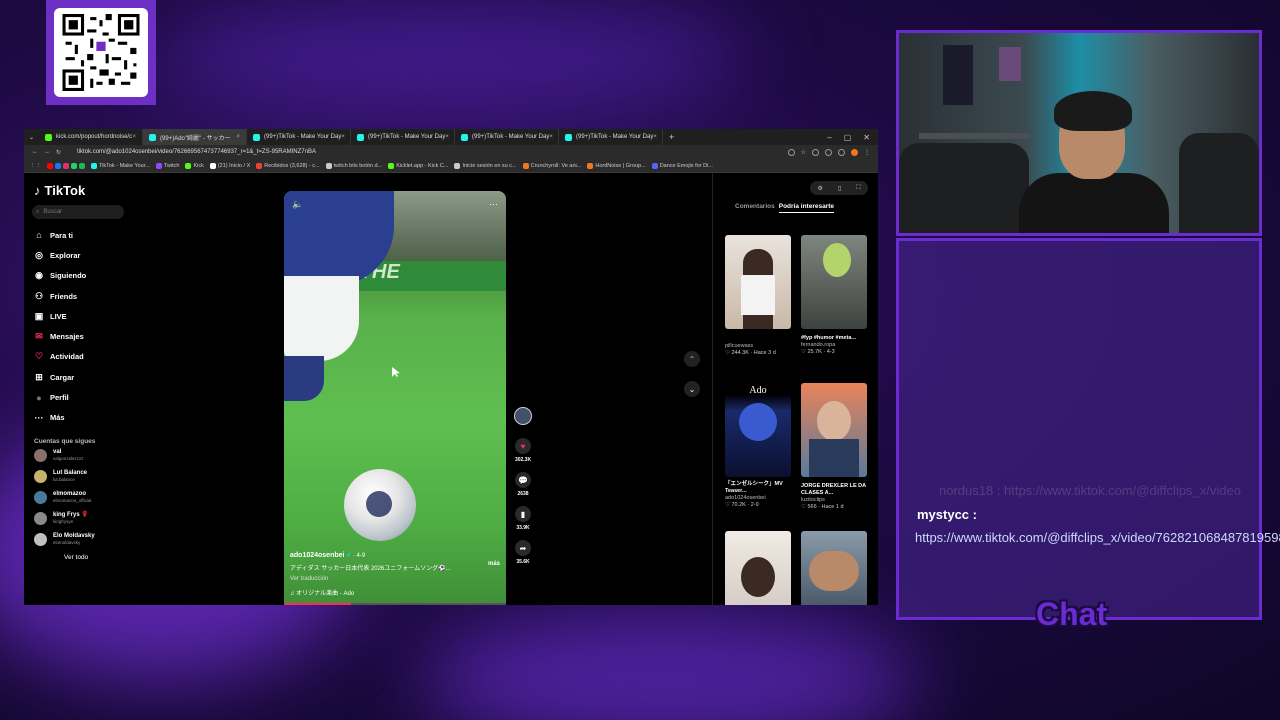 The height and width of the screenshot is (720, 1280). What do you see at coordinates (80, 518) in the screenshot?
I see `following-account: king Frys 🌹 kingfrysye` at bounding box center [80, 518].